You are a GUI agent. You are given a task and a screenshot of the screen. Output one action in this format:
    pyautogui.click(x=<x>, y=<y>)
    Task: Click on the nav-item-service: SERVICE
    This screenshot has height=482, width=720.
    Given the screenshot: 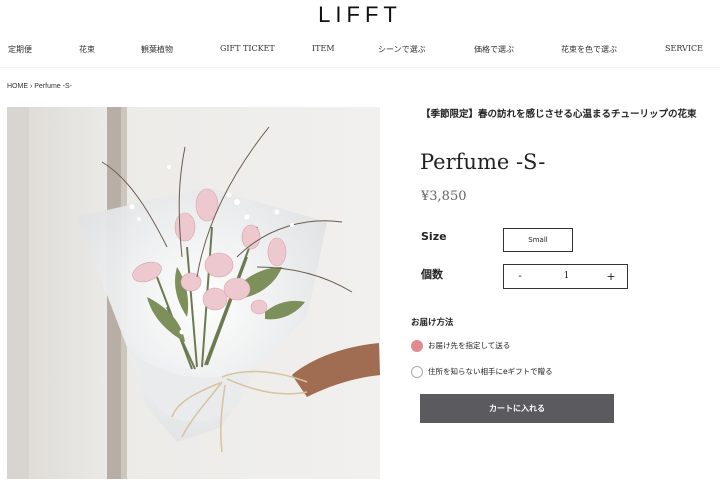 What is the action you would take?
    pyautogui.click(x=684, y=48)
    